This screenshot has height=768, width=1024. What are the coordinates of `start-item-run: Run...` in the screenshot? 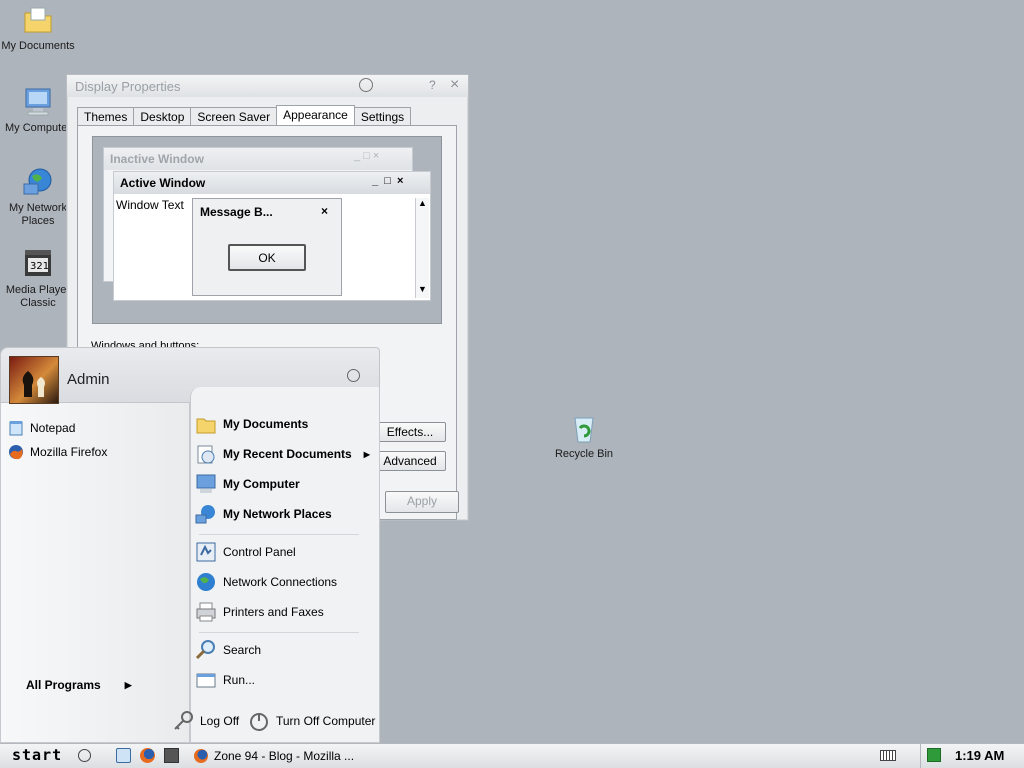 It's located at (225, 680).